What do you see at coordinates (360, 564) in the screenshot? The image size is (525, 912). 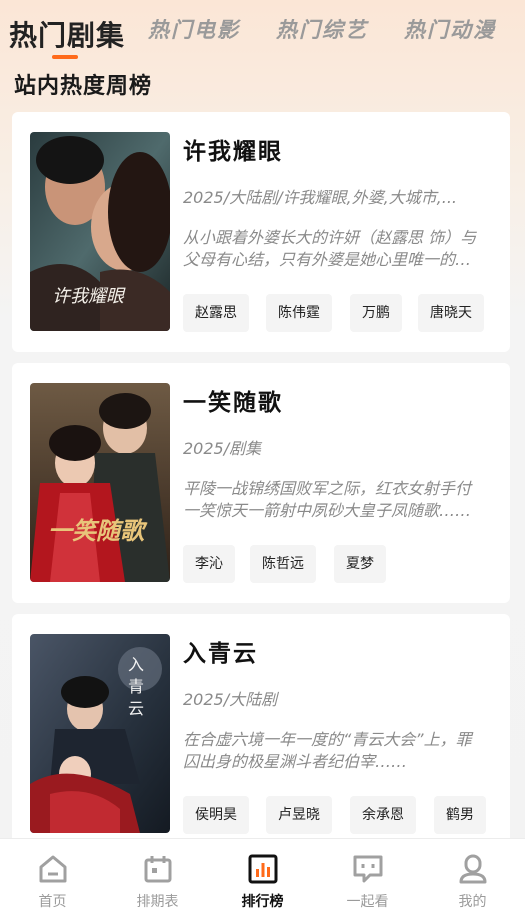 I see `actor-tag: 夏梦` at bounding box center [360, 564].